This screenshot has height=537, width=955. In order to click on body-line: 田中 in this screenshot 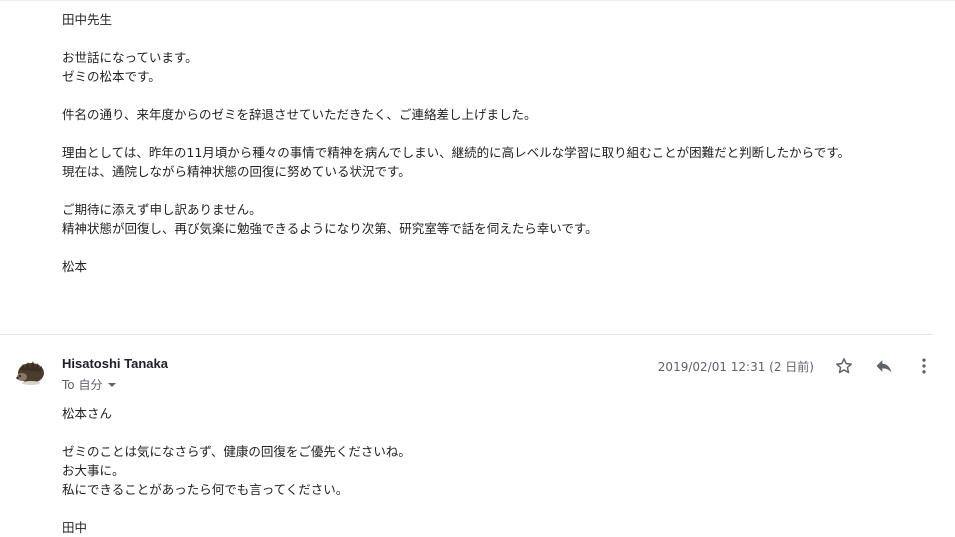, I will do `click(75, 527)`.